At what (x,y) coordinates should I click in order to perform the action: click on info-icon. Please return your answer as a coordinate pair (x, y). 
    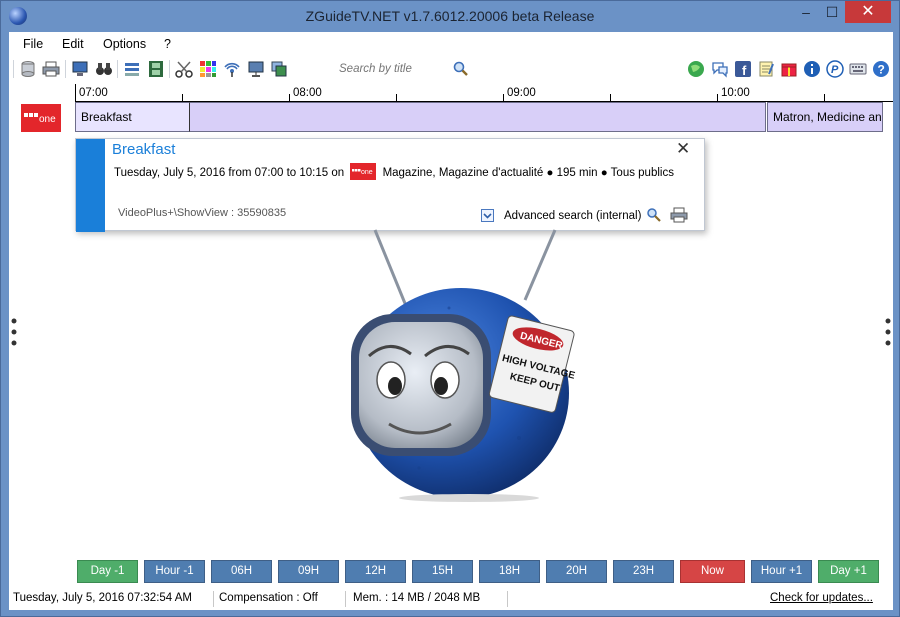
    Looking at the image, I should click on (812, 69).